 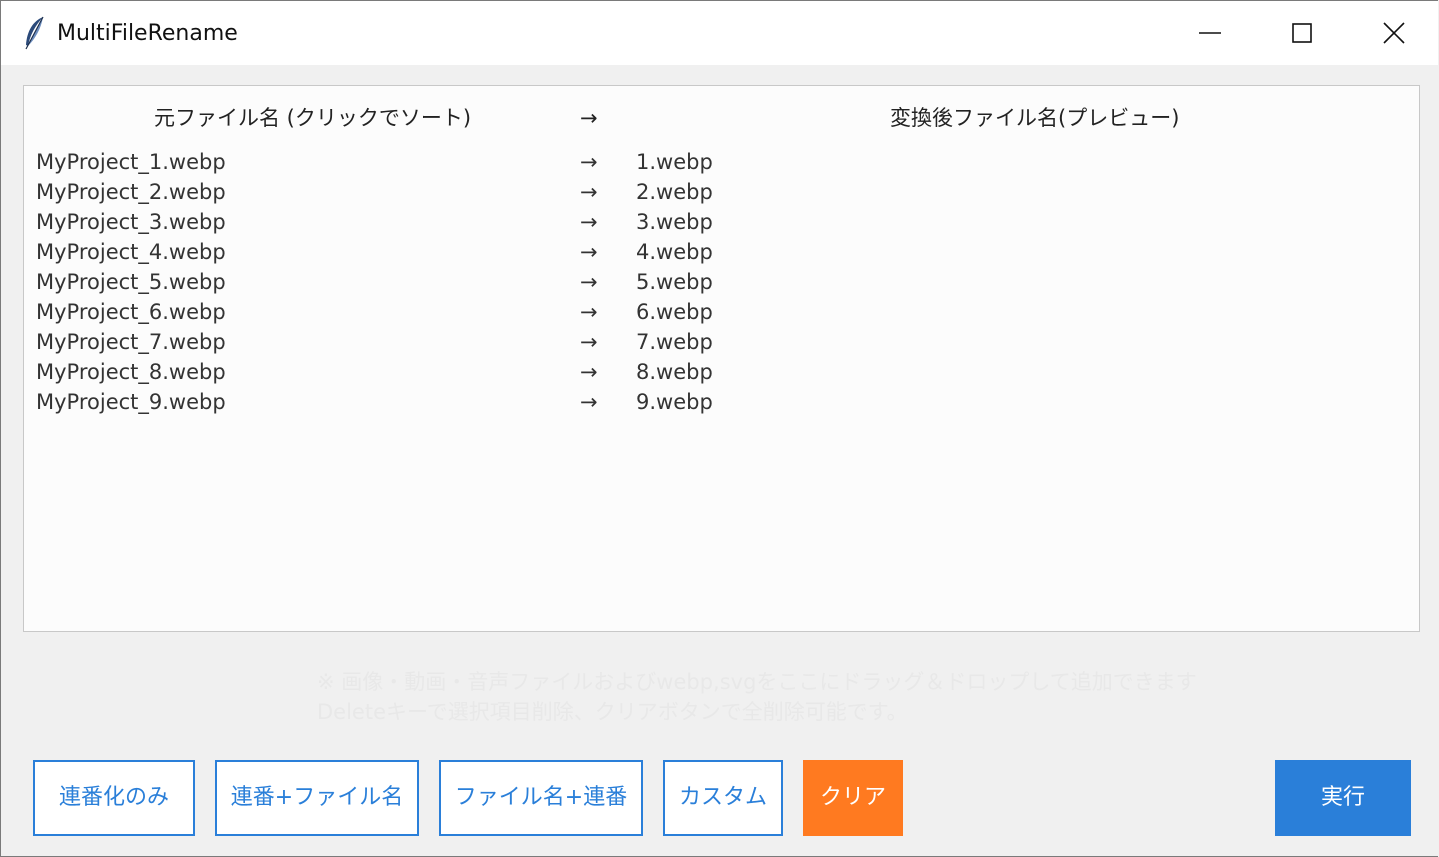 I want to click on drop-hint-line-2: Deleteキーで選択項目削除、クリアボタンで全削除可能です。, so click(x=612, y=712).